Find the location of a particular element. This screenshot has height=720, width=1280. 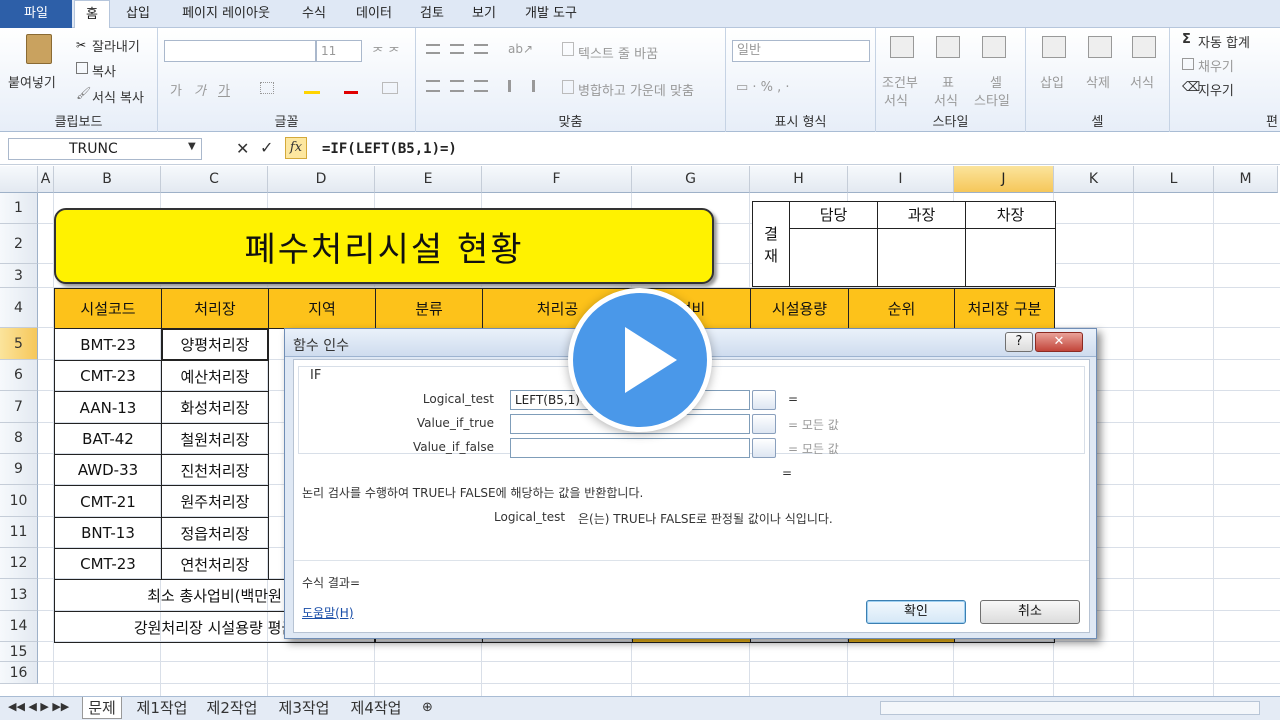

table-cell-code: AAN-13 is located at coordinates (108, 407).